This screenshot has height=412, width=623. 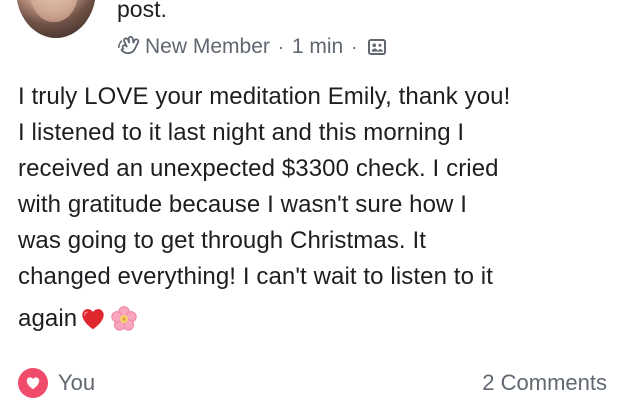 I want to click on post-reaction-bar: You 2 Comments, so click(x=312, y=383).